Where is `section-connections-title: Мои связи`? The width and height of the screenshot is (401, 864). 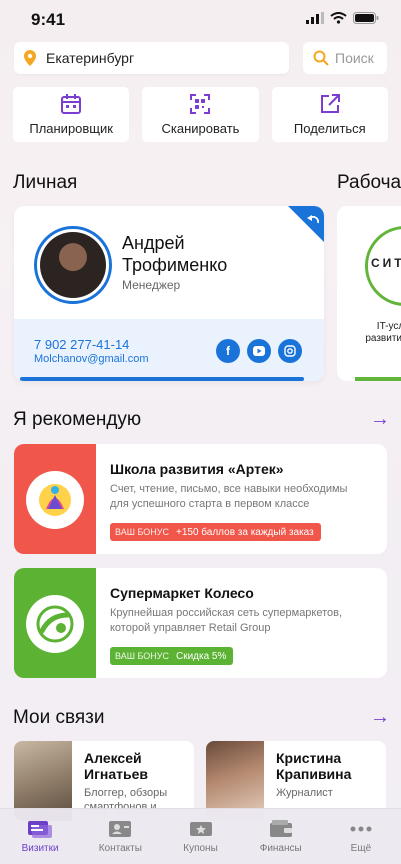 section-connections-title: Мои связи is located at coordinates (59, 717).